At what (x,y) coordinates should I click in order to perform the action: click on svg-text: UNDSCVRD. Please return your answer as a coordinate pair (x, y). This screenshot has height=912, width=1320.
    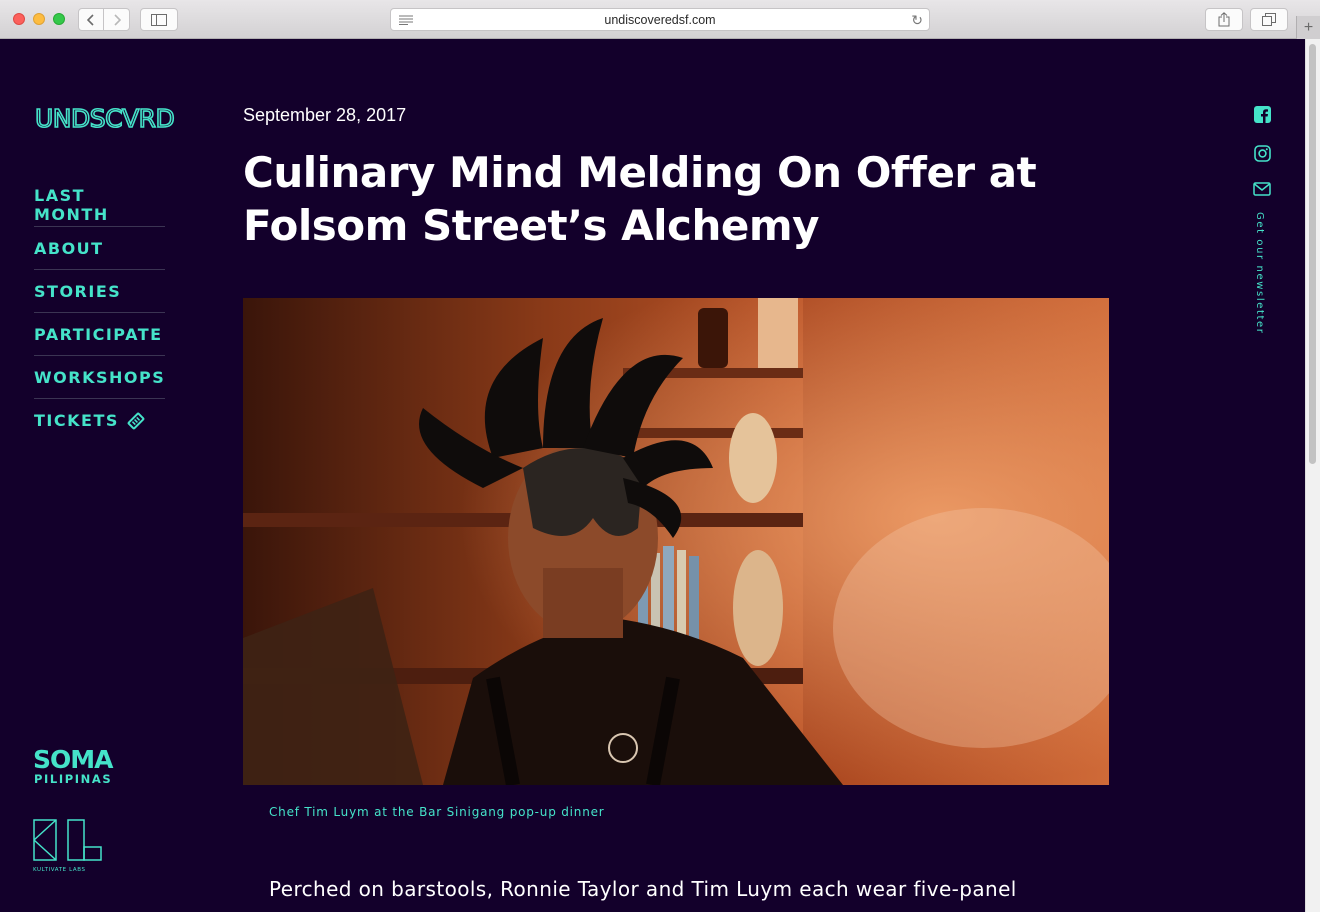
    Looking at the image, I should click on (104, 118).